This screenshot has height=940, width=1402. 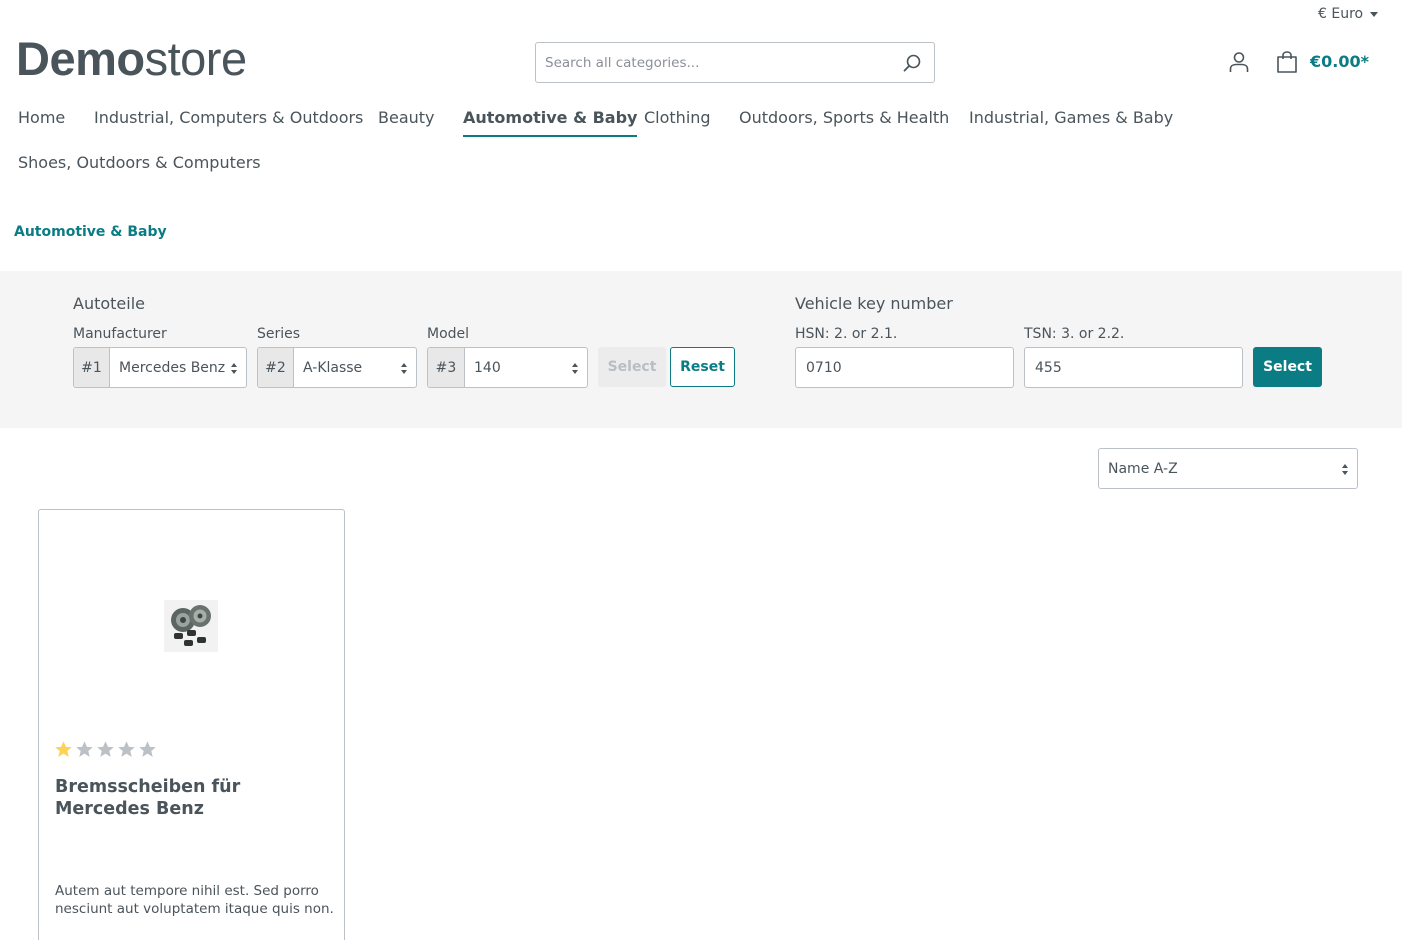 What do you see at coordinates (90, 232) in the screenshot?
I see `breadcrumb: Automotive & Baby` at bounding box center [90, 232].